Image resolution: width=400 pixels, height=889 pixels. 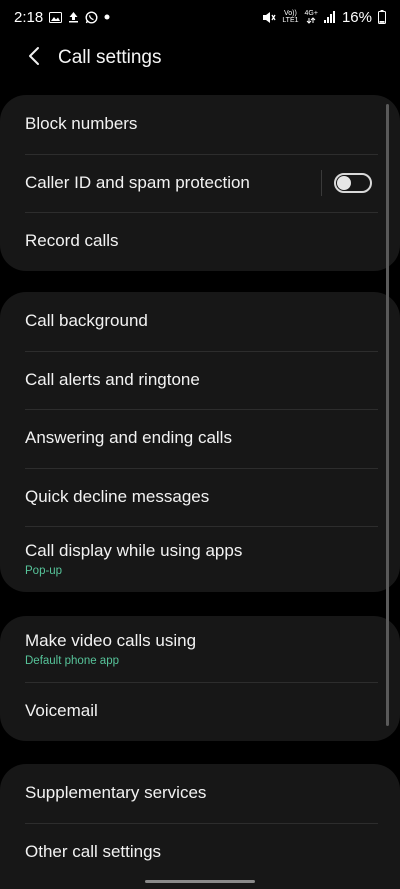 I want to click on status-time: 2:18, so click(x=29, y=17).